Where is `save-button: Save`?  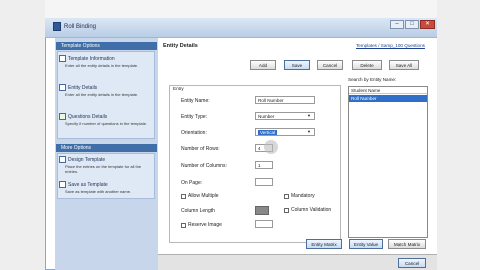 save-button: Save is located at coordinates (297, 65).